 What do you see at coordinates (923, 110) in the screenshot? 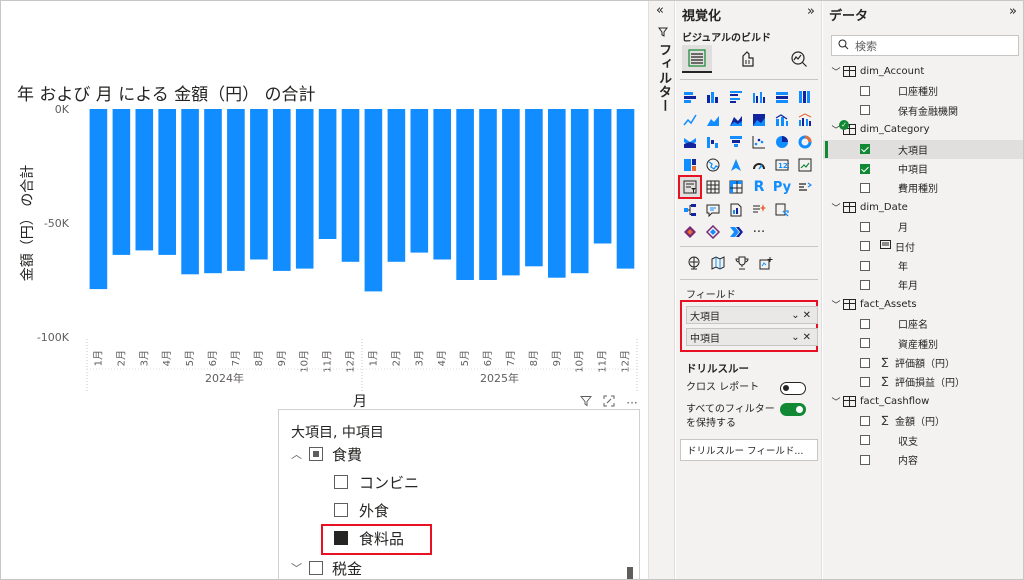
I see `field-node: 保有金融機関` at bounding box center [923, 110].